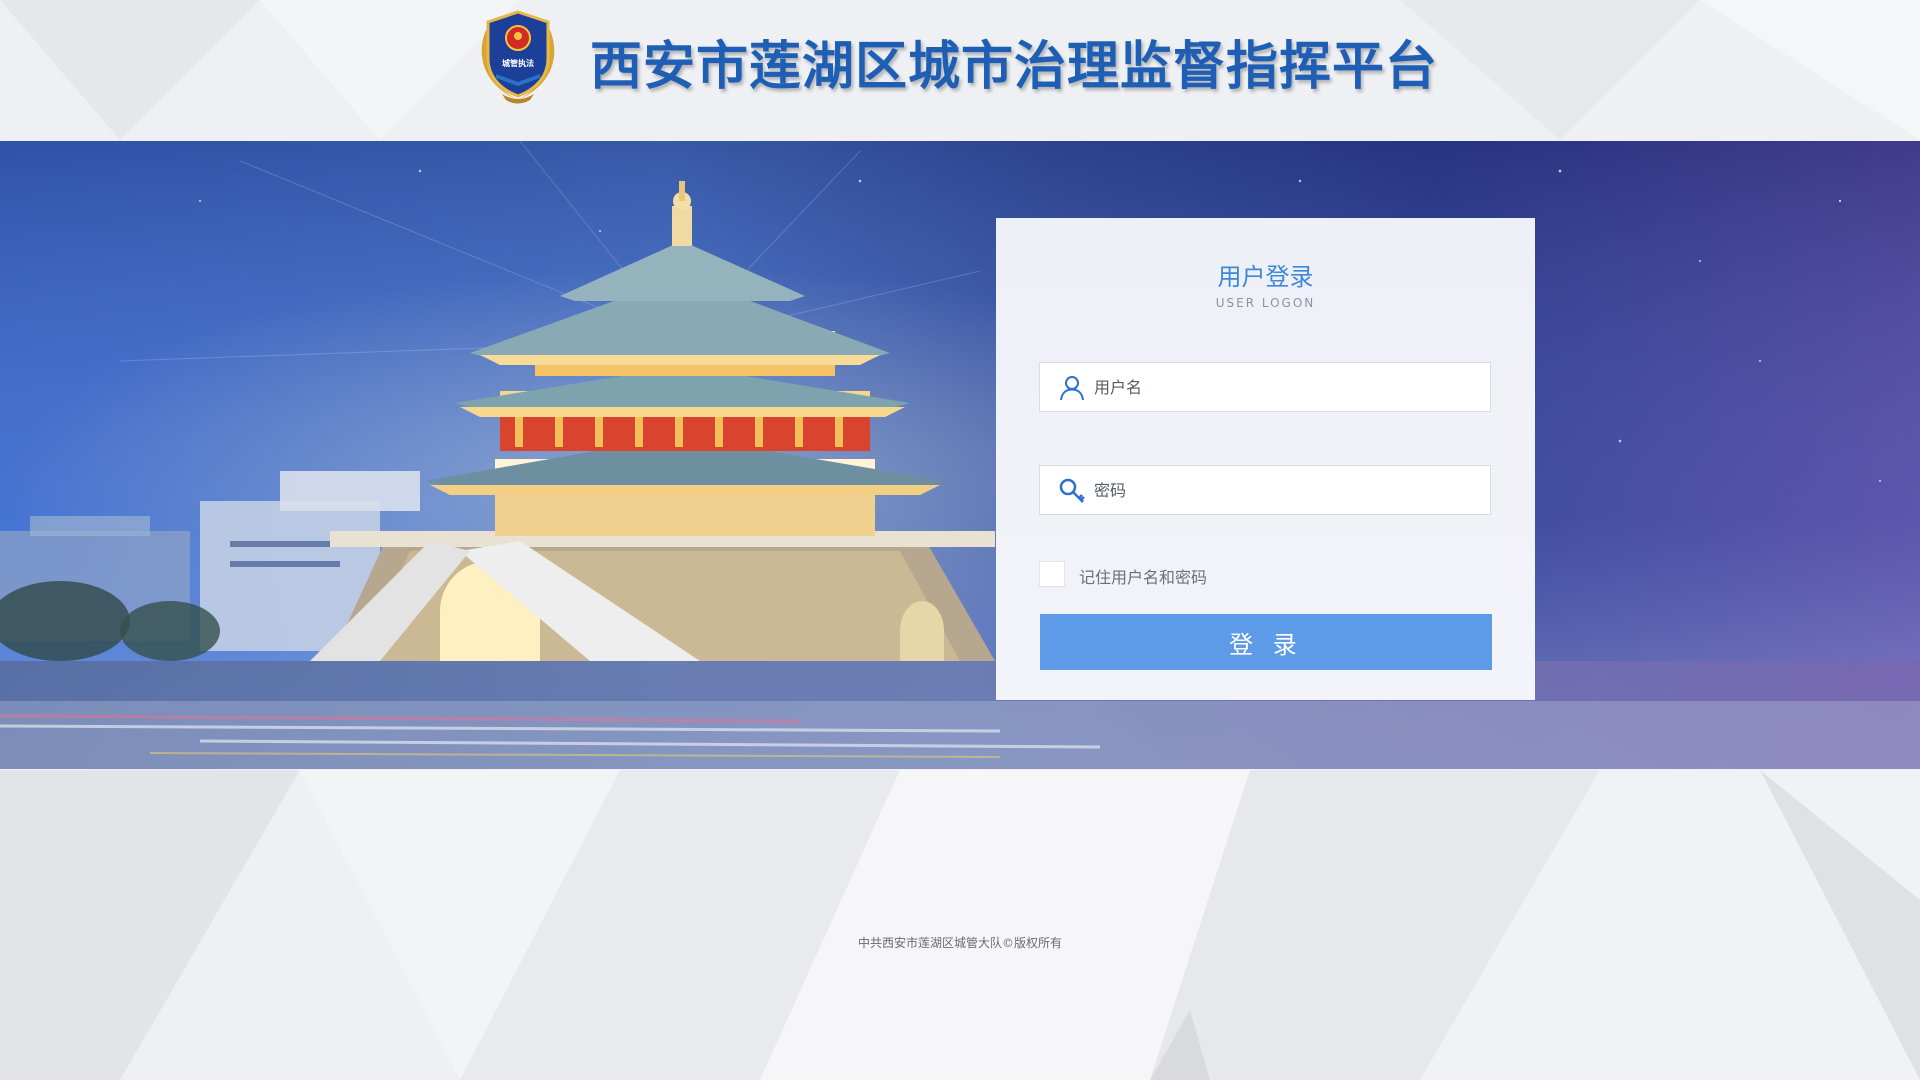  I want to click on password-field, so click(1265, 490).